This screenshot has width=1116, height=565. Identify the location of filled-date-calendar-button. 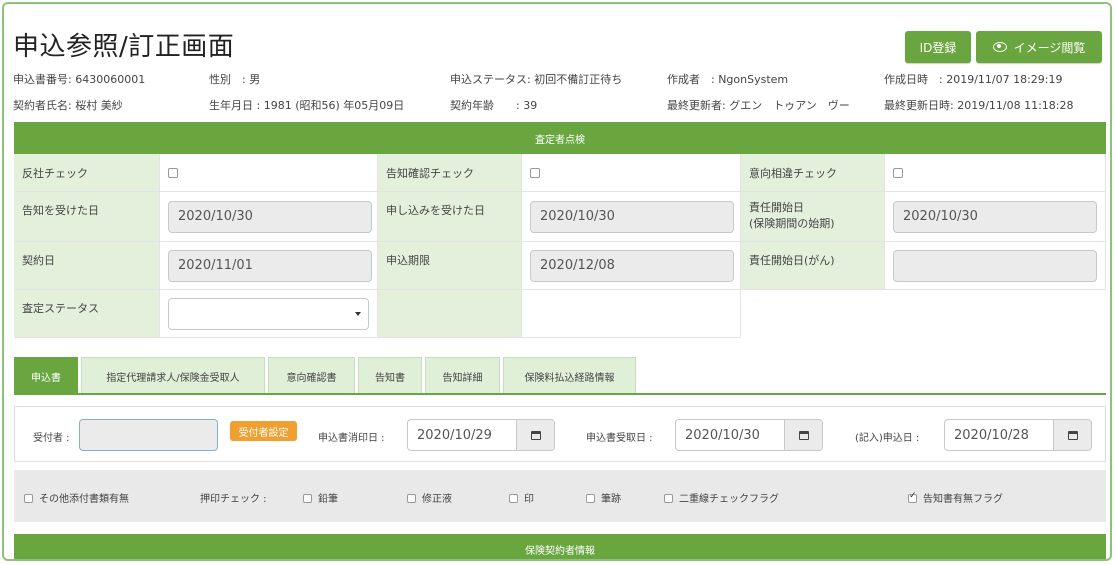
(1072, 435).